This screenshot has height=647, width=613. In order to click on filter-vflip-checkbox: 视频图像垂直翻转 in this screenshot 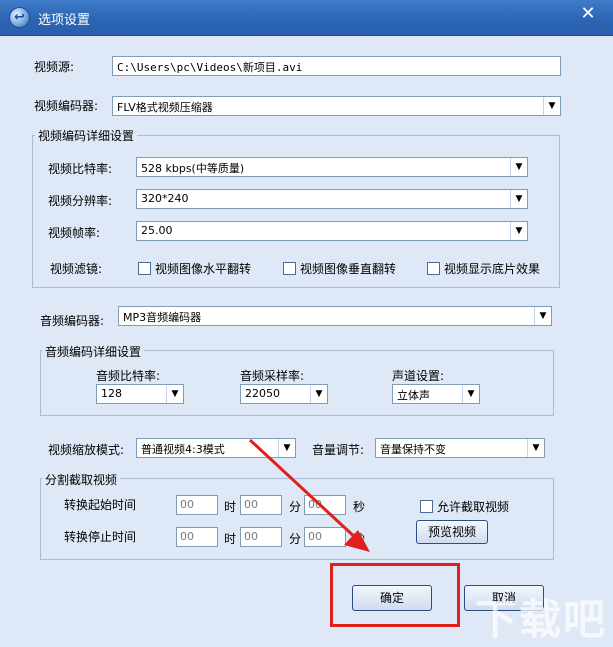, I will do `click(339, 268)`.